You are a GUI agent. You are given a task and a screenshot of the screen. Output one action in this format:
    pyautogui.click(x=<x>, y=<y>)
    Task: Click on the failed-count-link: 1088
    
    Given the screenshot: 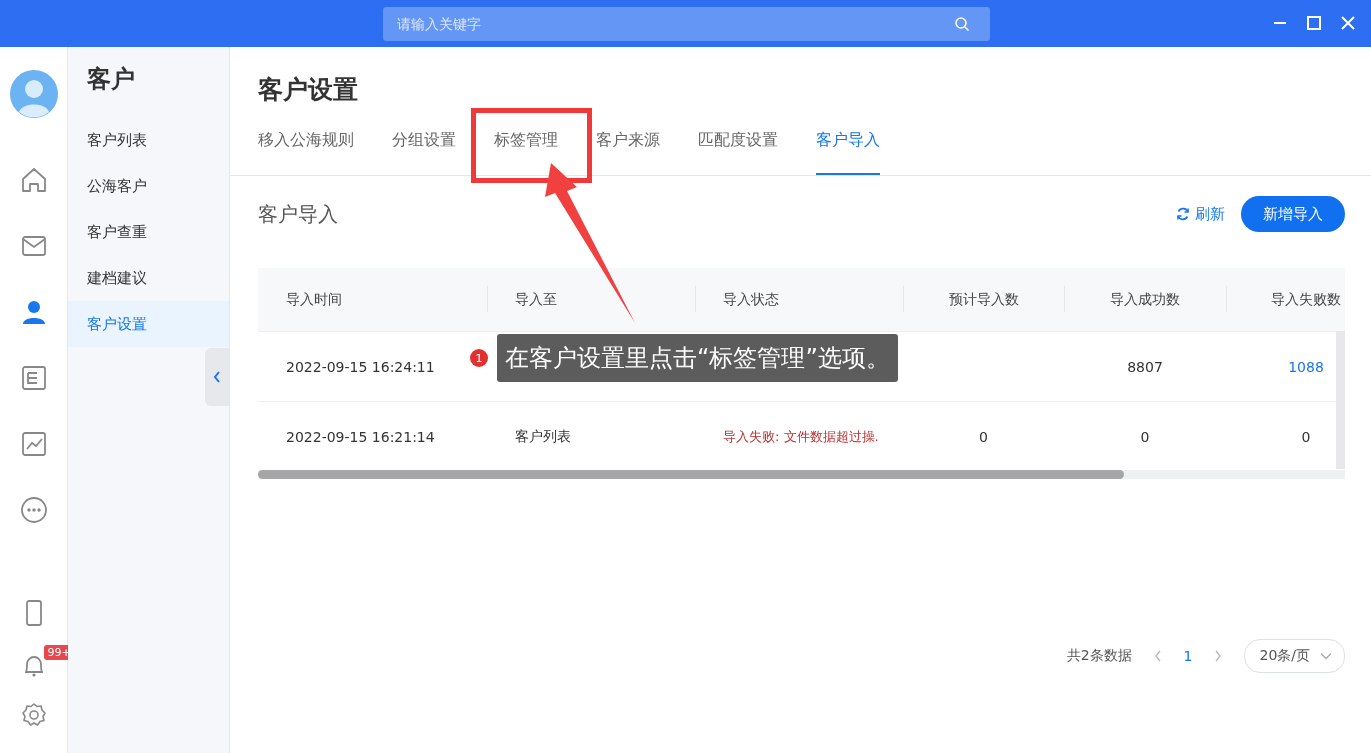 What is the action you would take?
    pyautogui.click(x=1306, y=366)
    